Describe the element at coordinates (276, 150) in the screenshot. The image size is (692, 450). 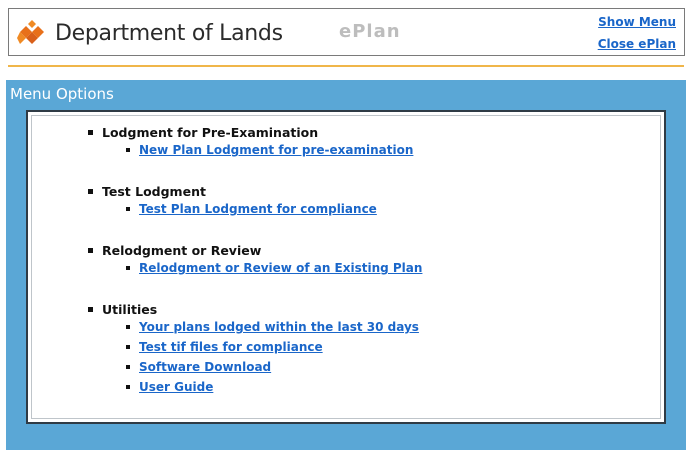
I see `new-plan-lodgment-link: New Plan Lodgment for pre-examination` at that location.